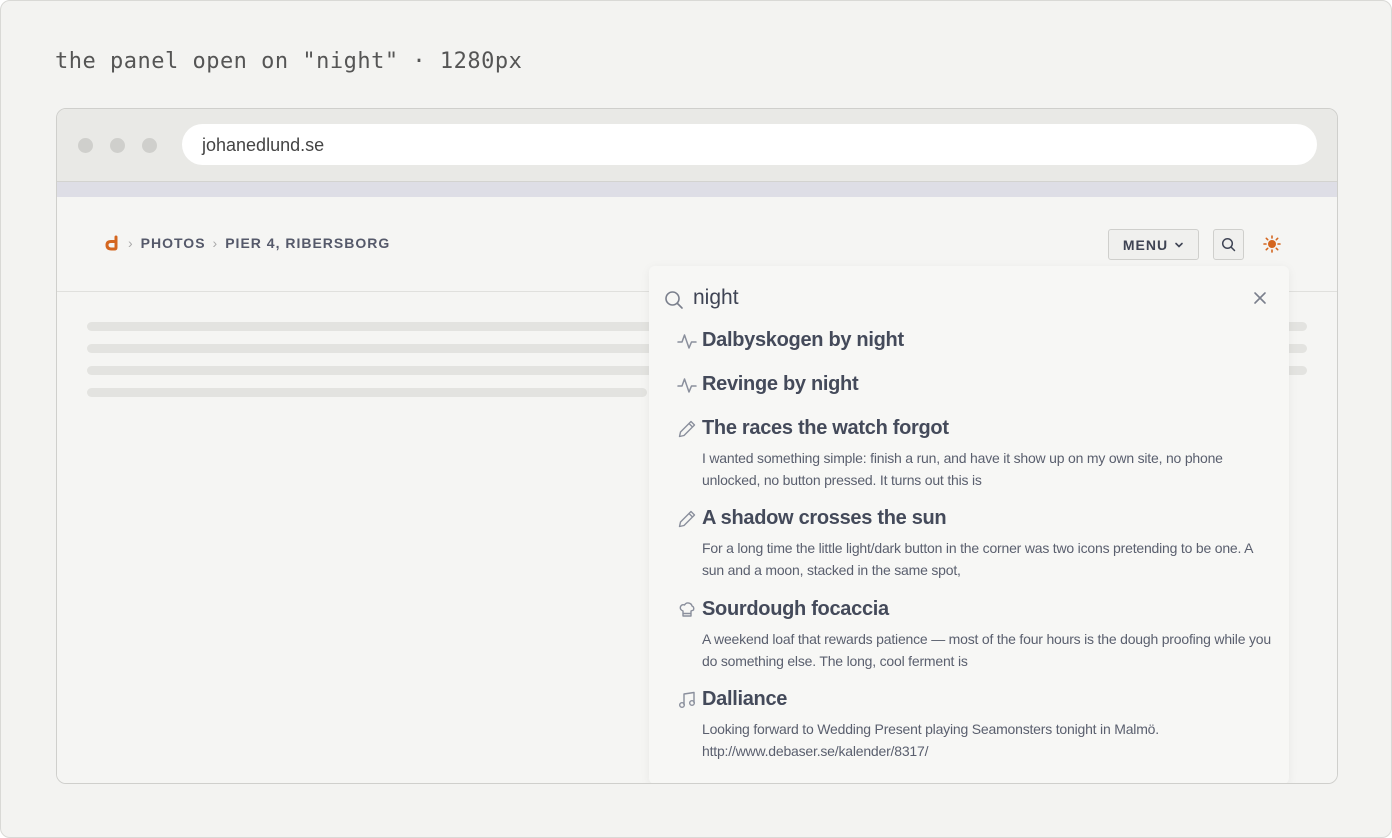 This screenshot has height=838, width=1392. I want to click on breadcrumb: › PHOTOS › PIER 4, RIBERSBORG, so click(247, 243).